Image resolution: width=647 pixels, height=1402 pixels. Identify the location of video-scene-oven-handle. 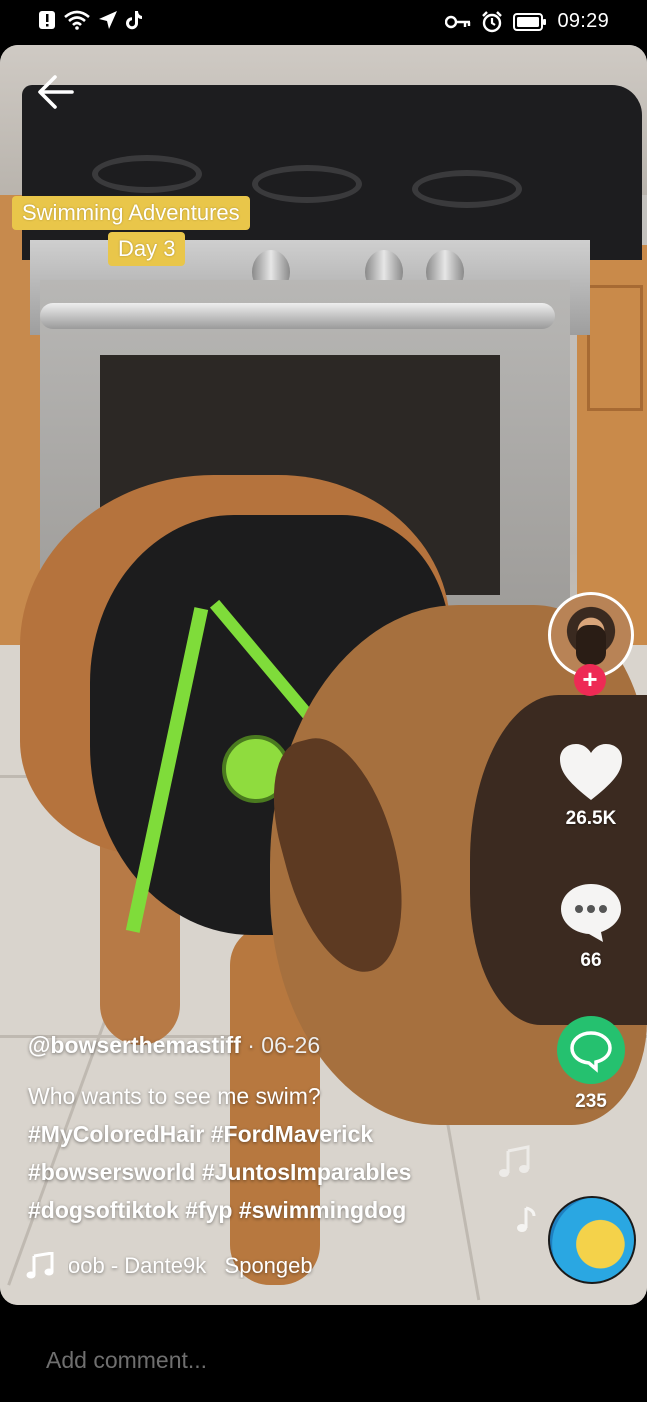
(297, 316).